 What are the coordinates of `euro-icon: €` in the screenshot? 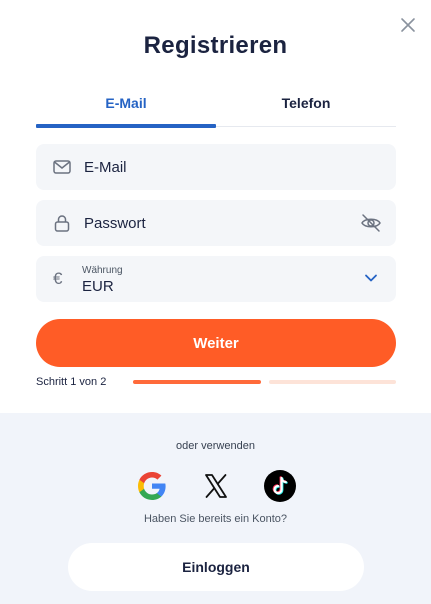 It's located at (58, 278).